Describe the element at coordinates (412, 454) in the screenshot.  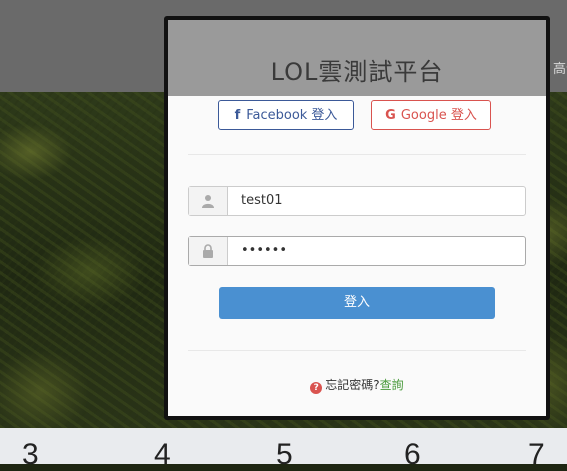
I see `number-label: 6` at that location.